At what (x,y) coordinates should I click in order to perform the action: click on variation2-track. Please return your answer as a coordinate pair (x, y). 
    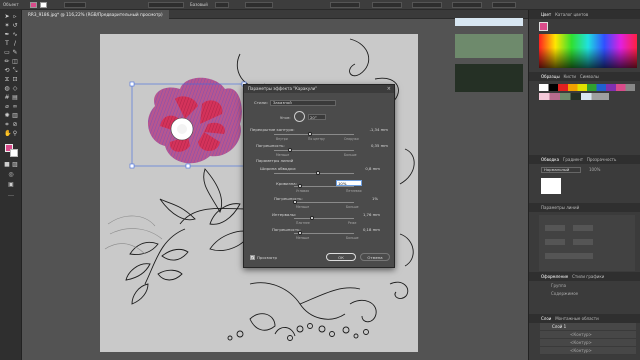
    Looking at the image, I should click on (324, 202).